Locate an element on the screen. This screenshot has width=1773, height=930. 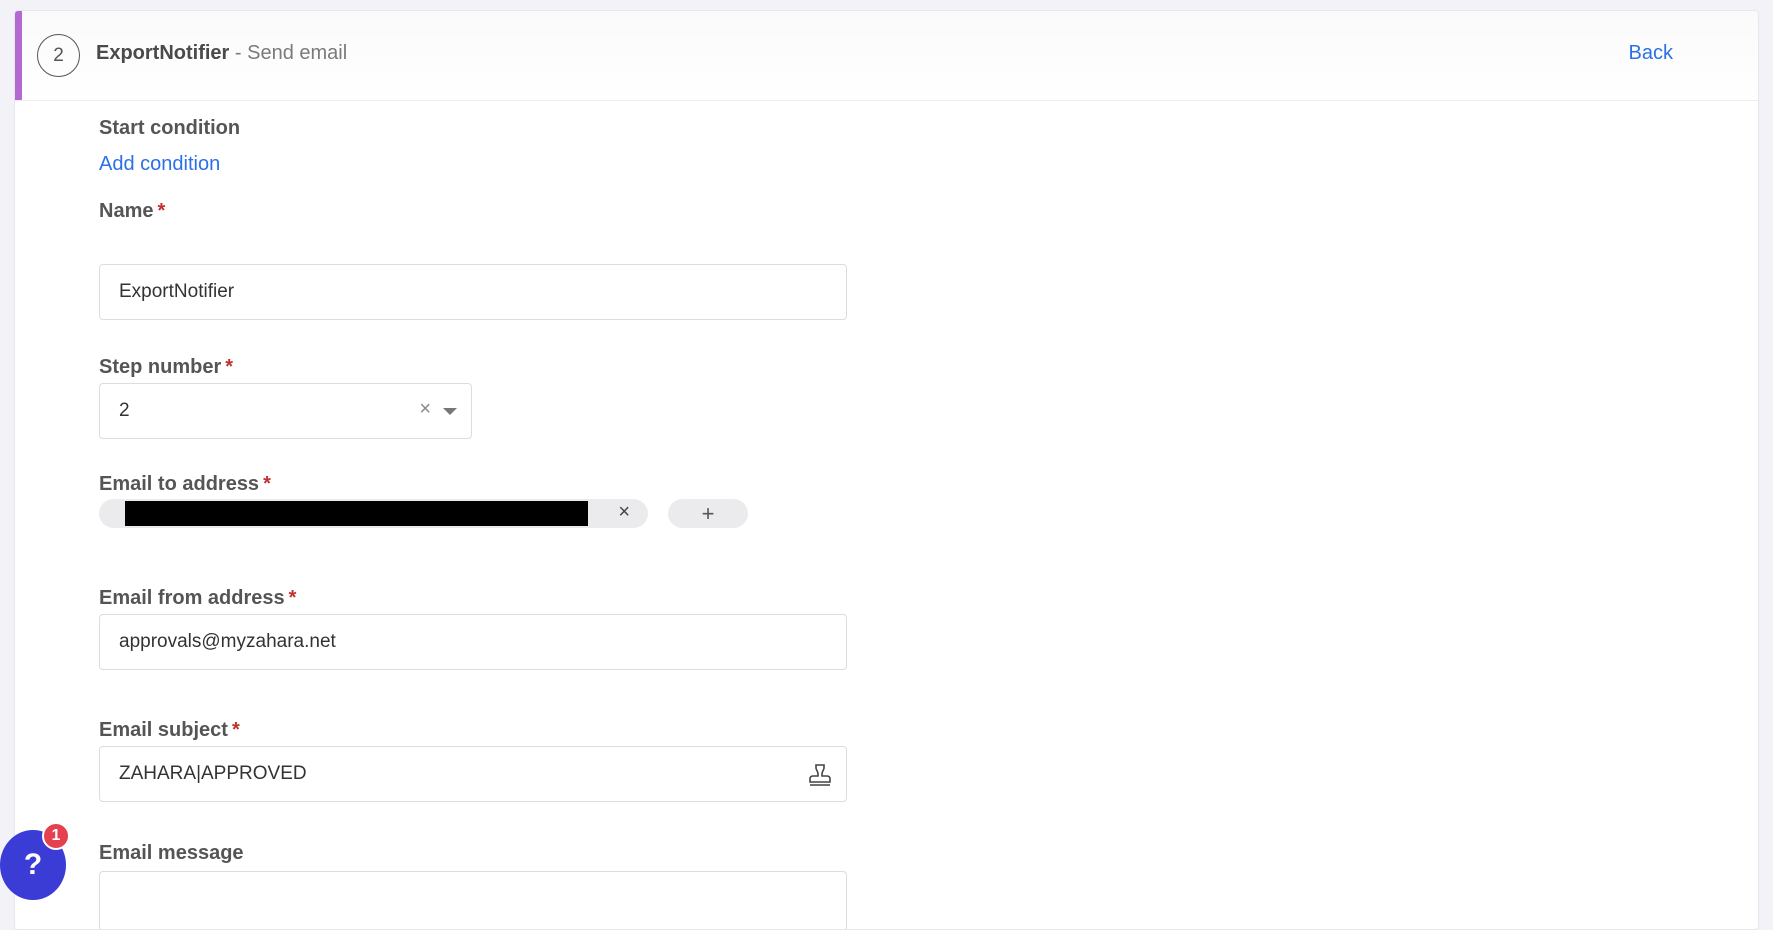
step-action: Send email is located at coordinates (297, 53).